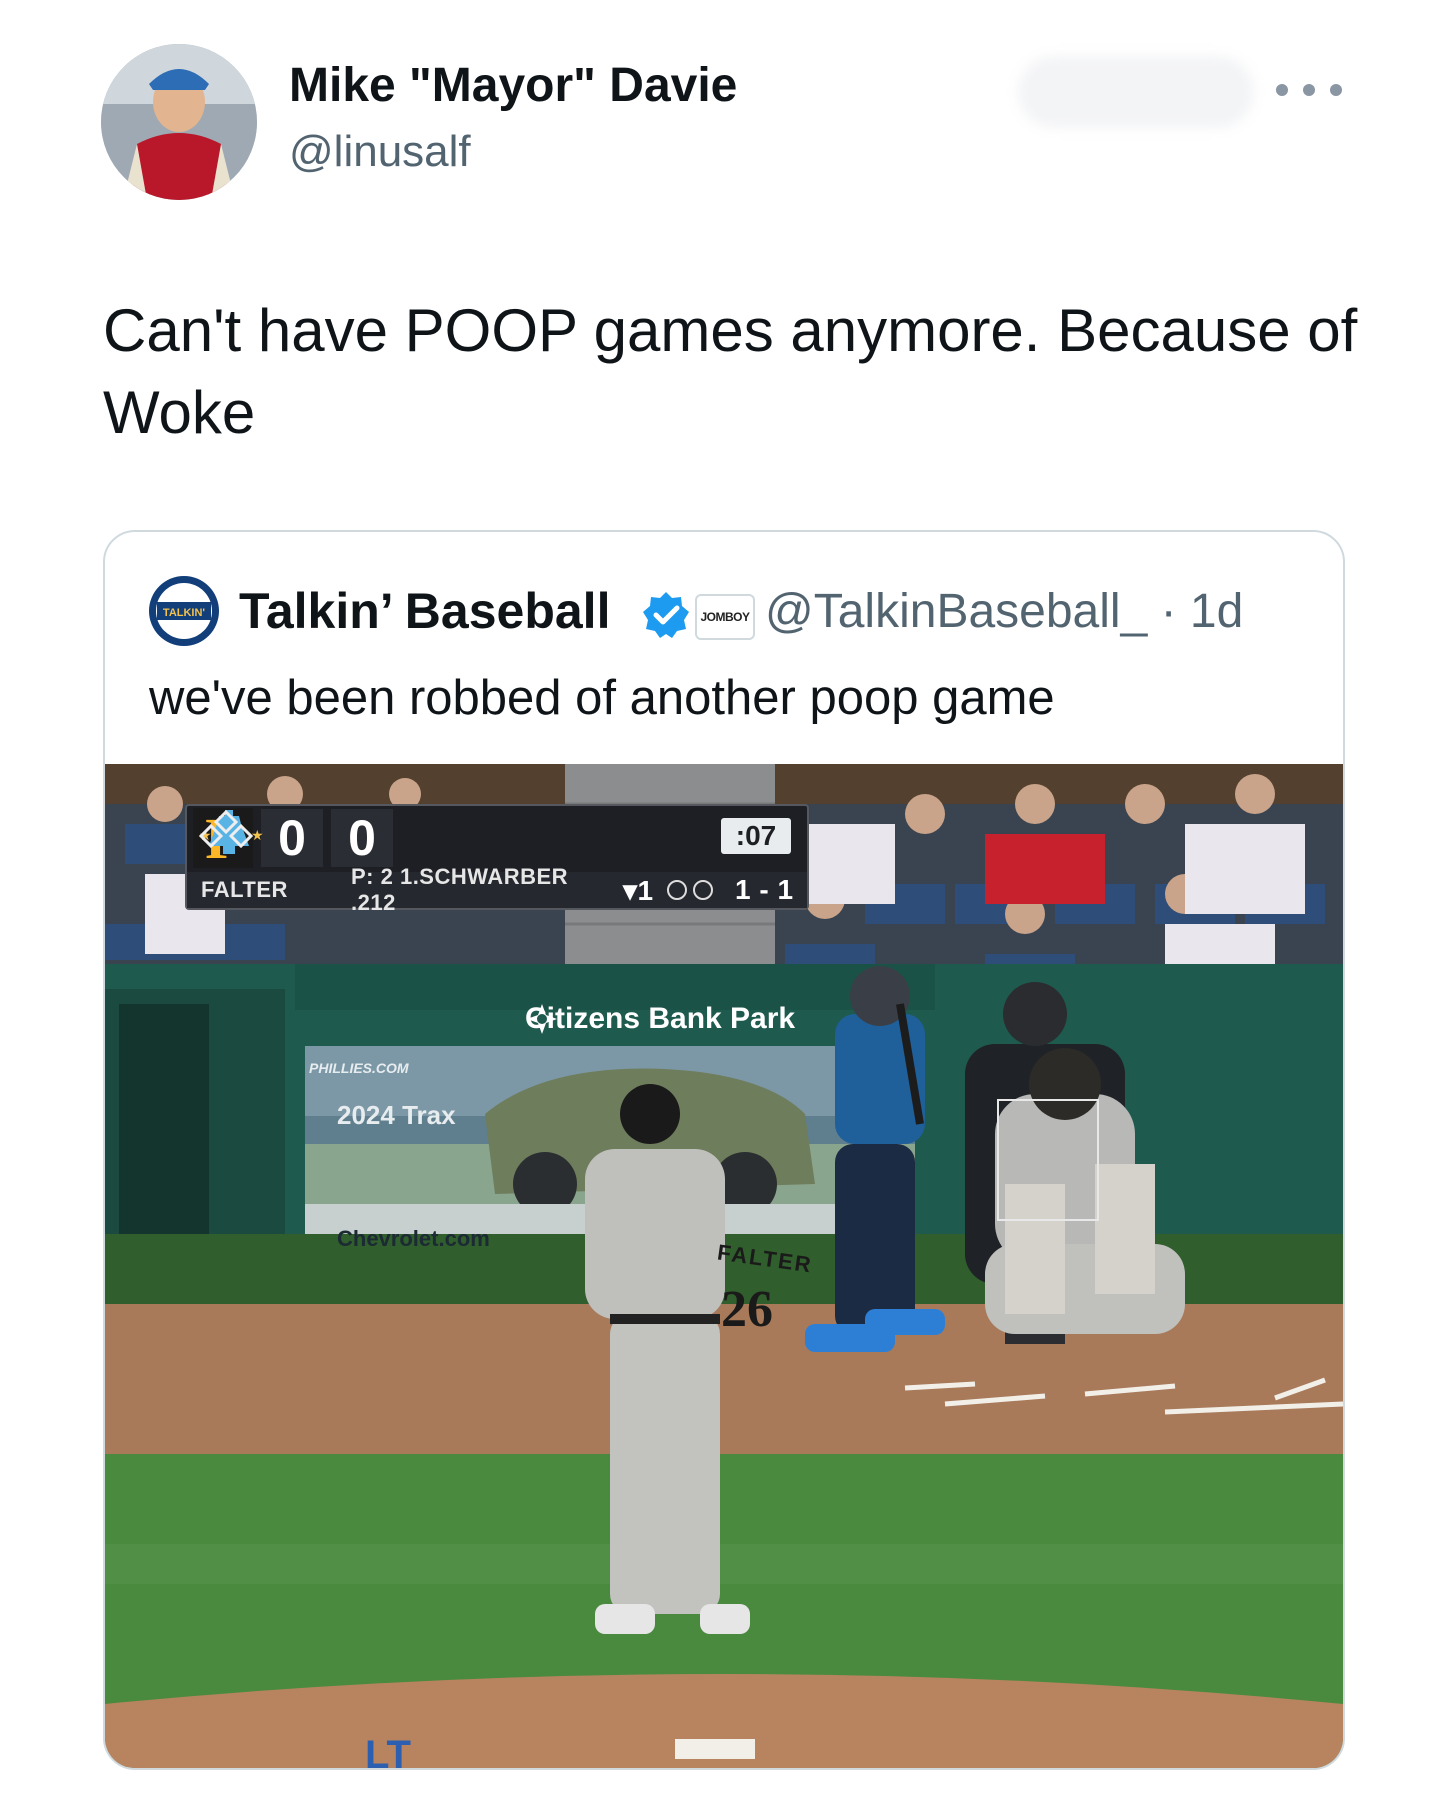  What do you see at coordinates (292, 838) in the screenshot?
I see `away-score: 0` at bounding box center [292, 838].